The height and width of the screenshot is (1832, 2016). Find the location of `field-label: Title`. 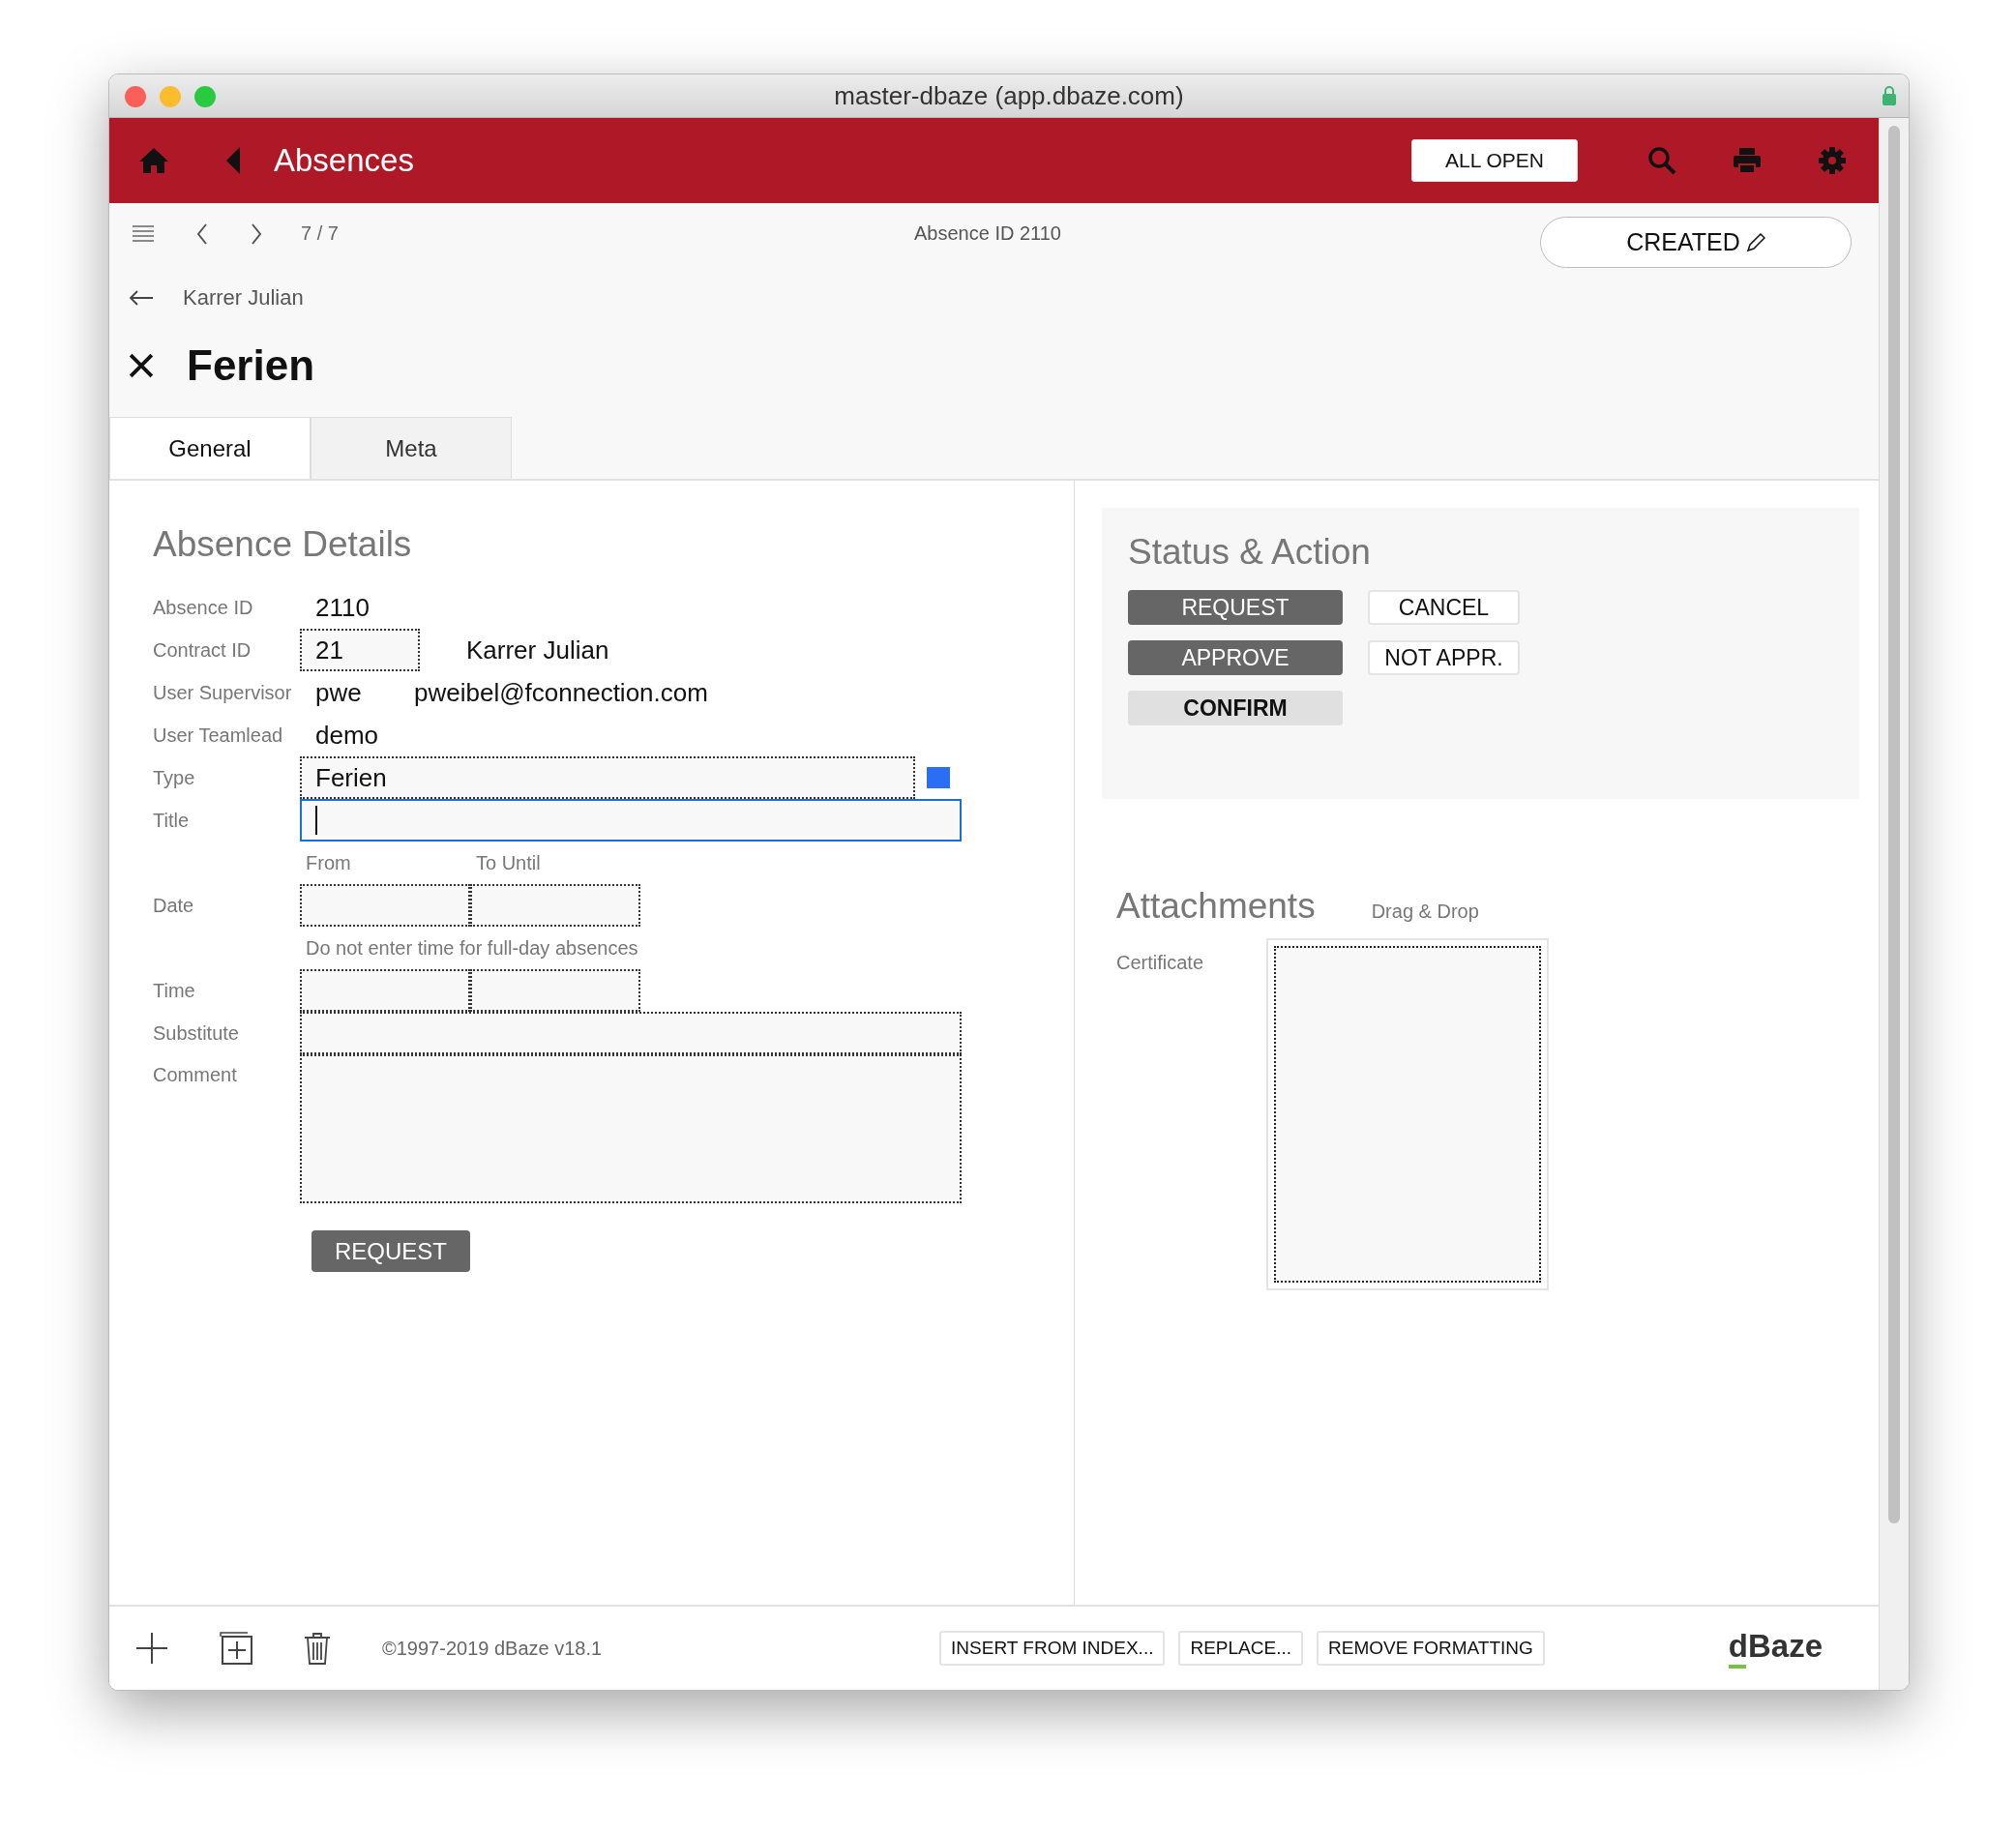

field-label: Title is located at coordinates (172, 821).